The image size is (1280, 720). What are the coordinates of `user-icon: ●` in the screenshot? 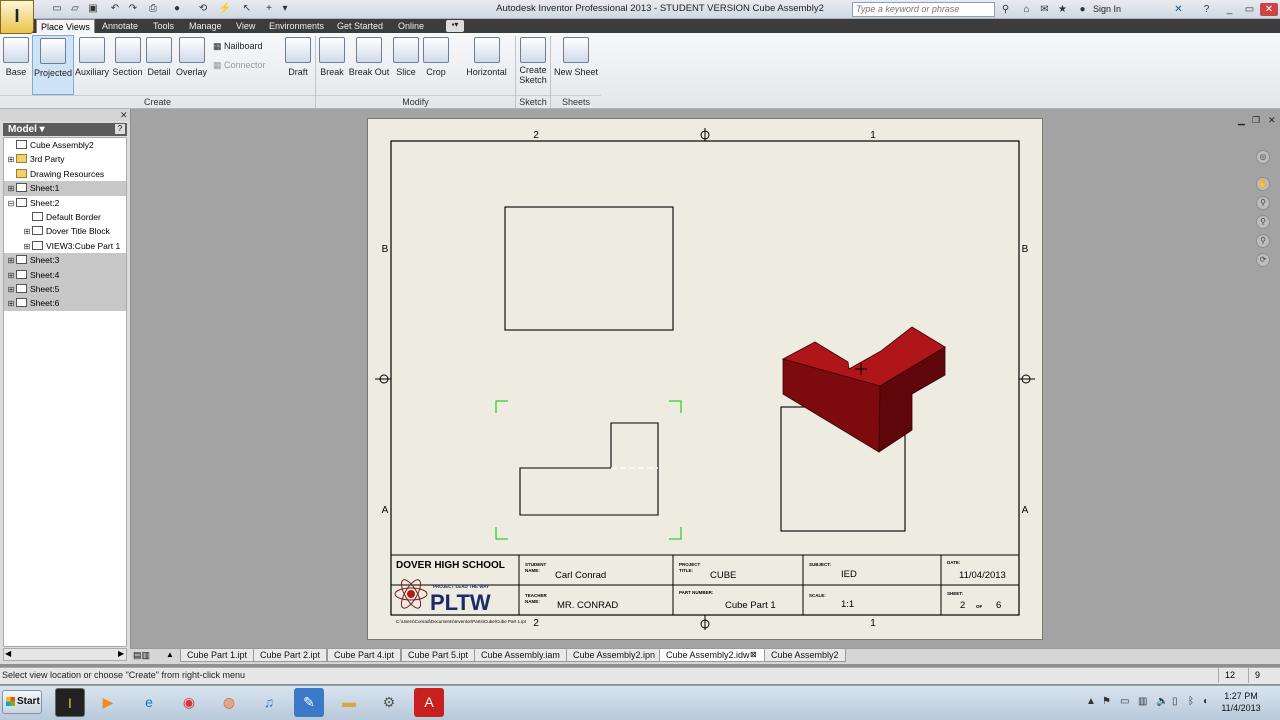 It's located at (1082, 9).